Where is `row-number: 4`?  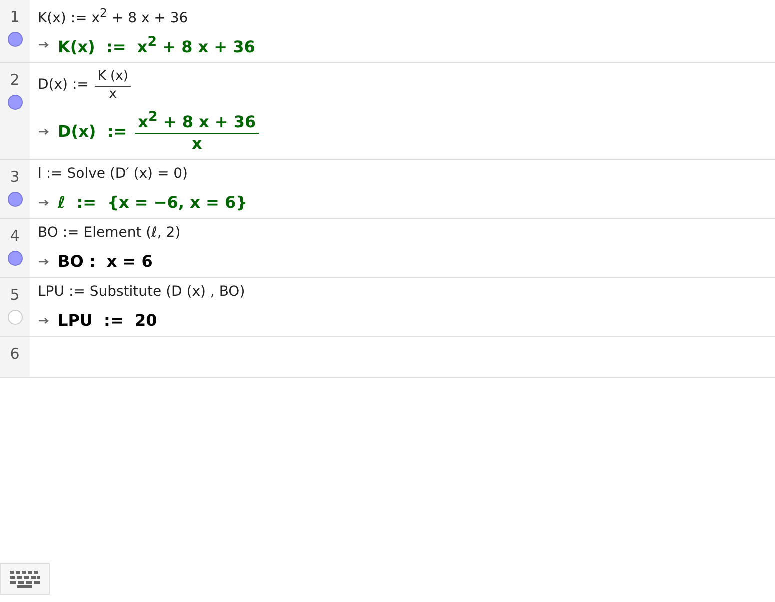 row-number: 4 is located at coordinates (15, 236).